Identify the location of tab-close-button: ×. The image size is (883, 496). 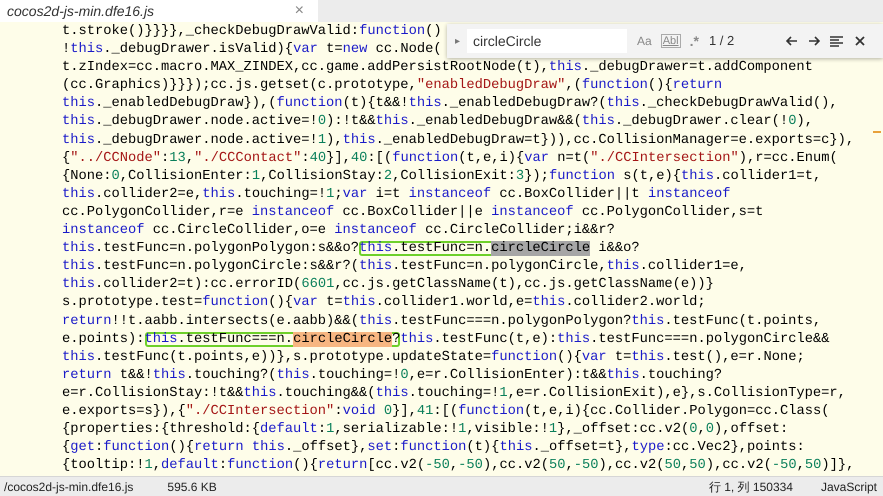
(299, 11).